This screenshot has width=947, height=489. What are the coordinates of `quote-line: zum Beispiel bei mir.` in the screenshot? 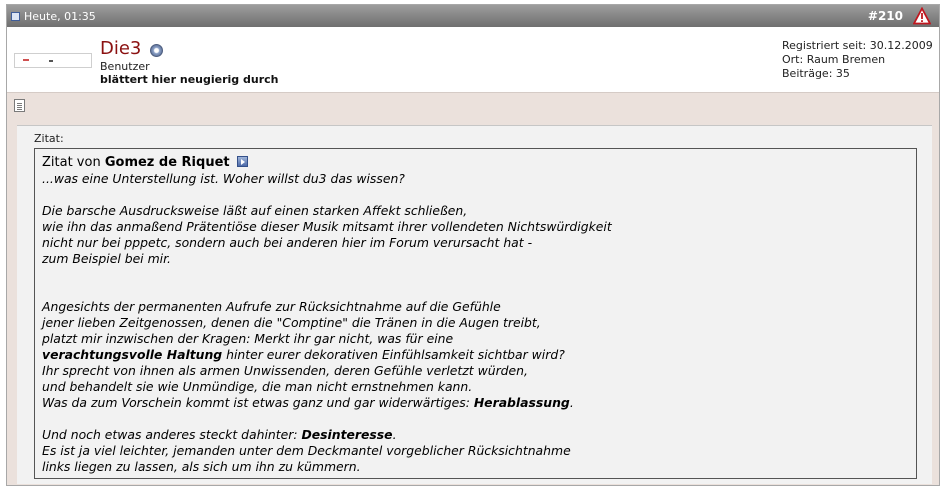 It's located at (106, 258).